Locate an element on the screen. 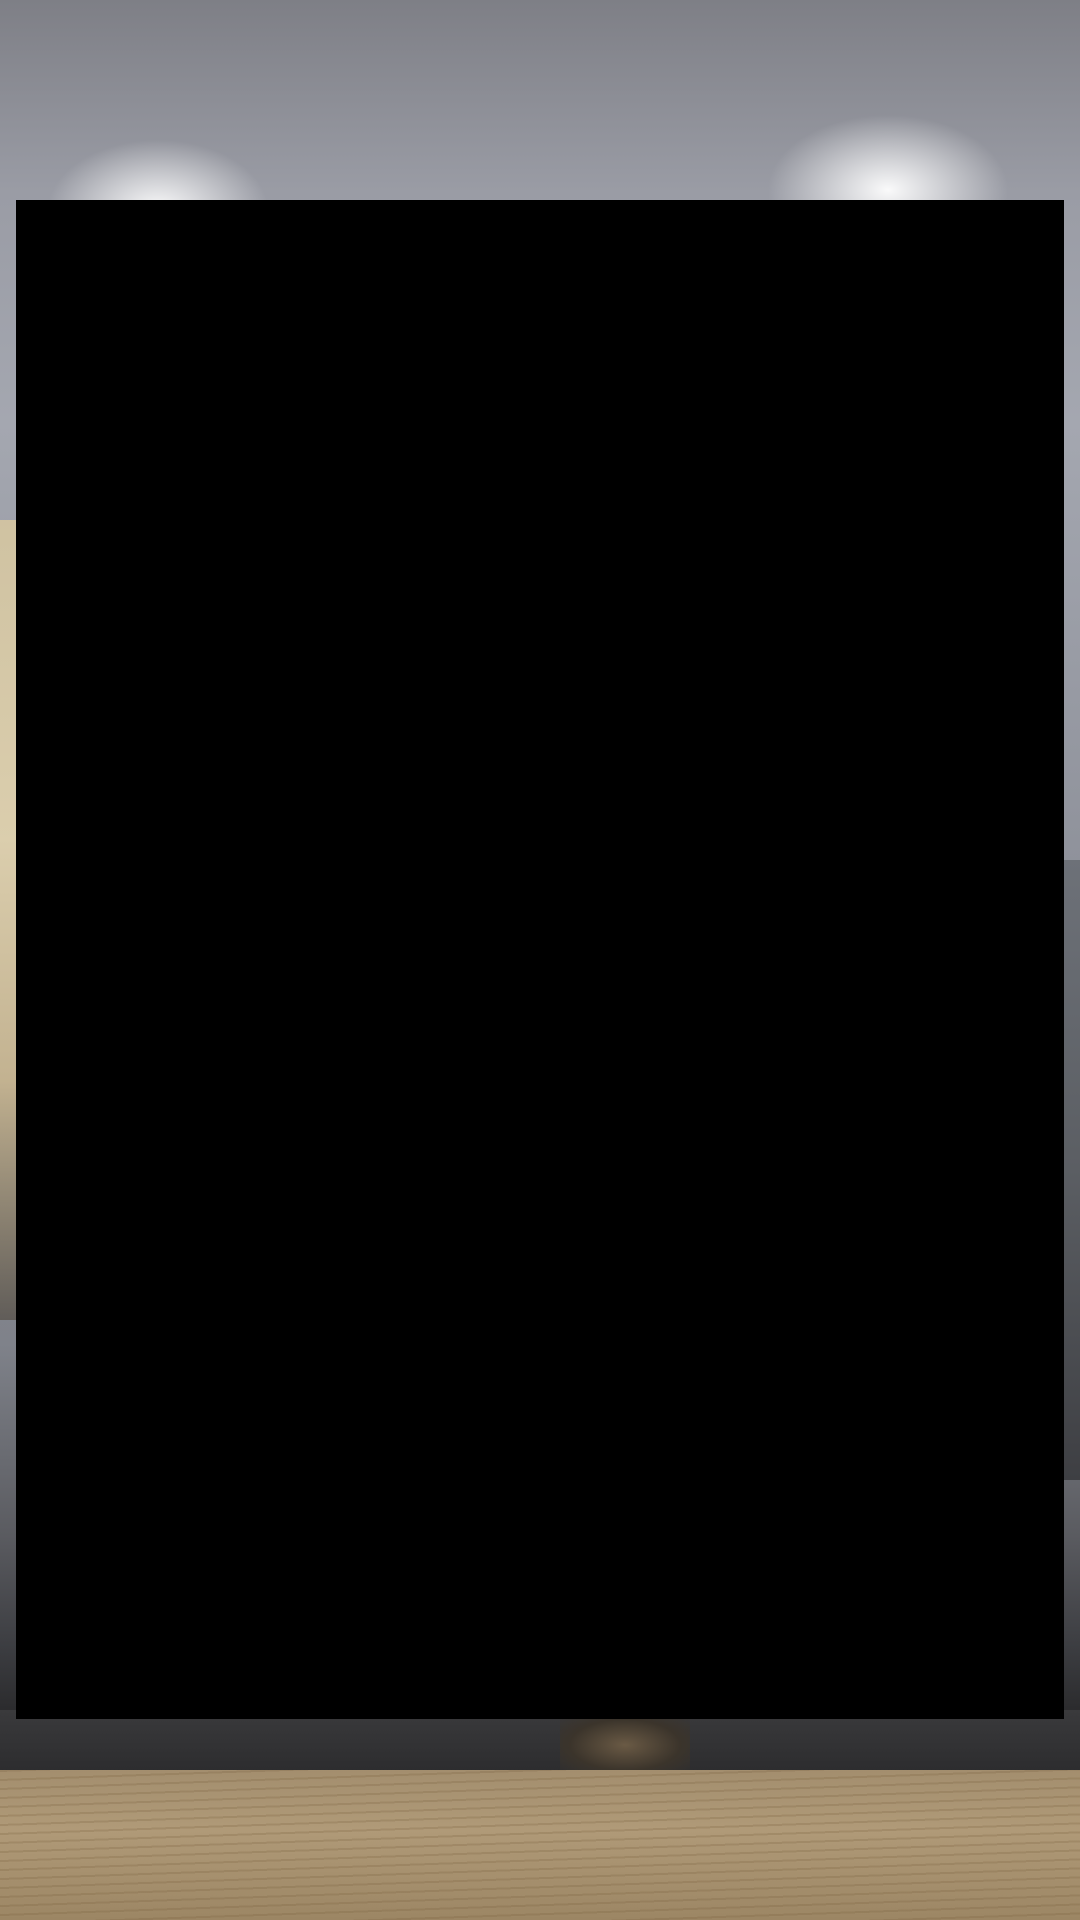  wooden-table is located at coordinates (540, 1845).